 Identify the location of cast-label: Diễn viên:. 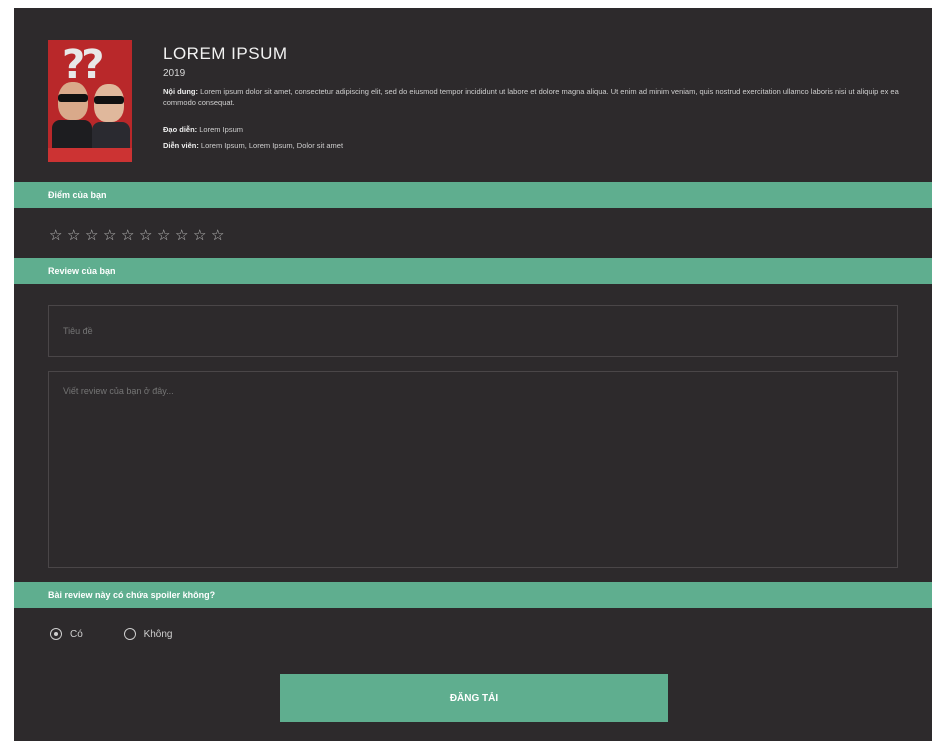
(181, 145).